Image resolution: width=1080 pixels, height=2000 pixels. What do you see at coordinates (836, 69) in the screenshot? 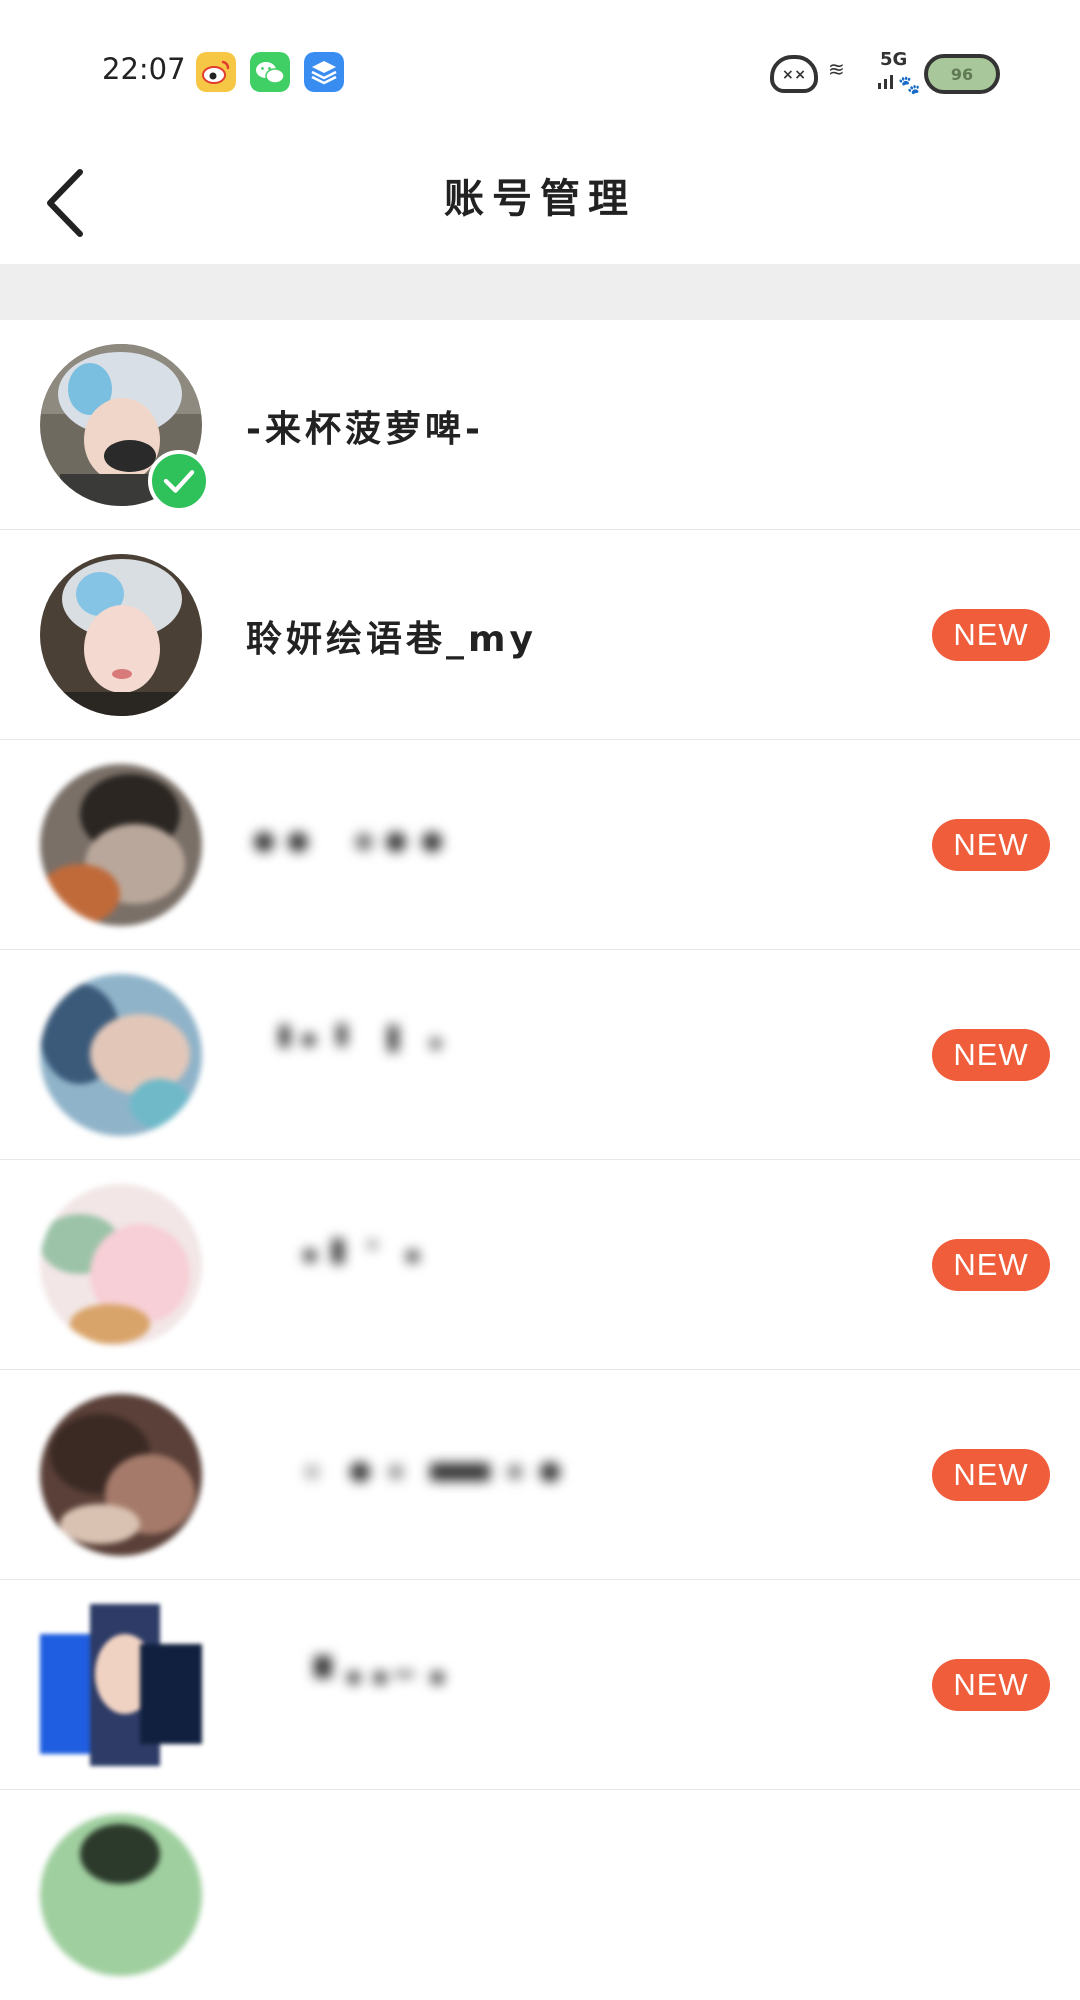
I see `wifi-icon: ≋` at bounding box center [836, 69].